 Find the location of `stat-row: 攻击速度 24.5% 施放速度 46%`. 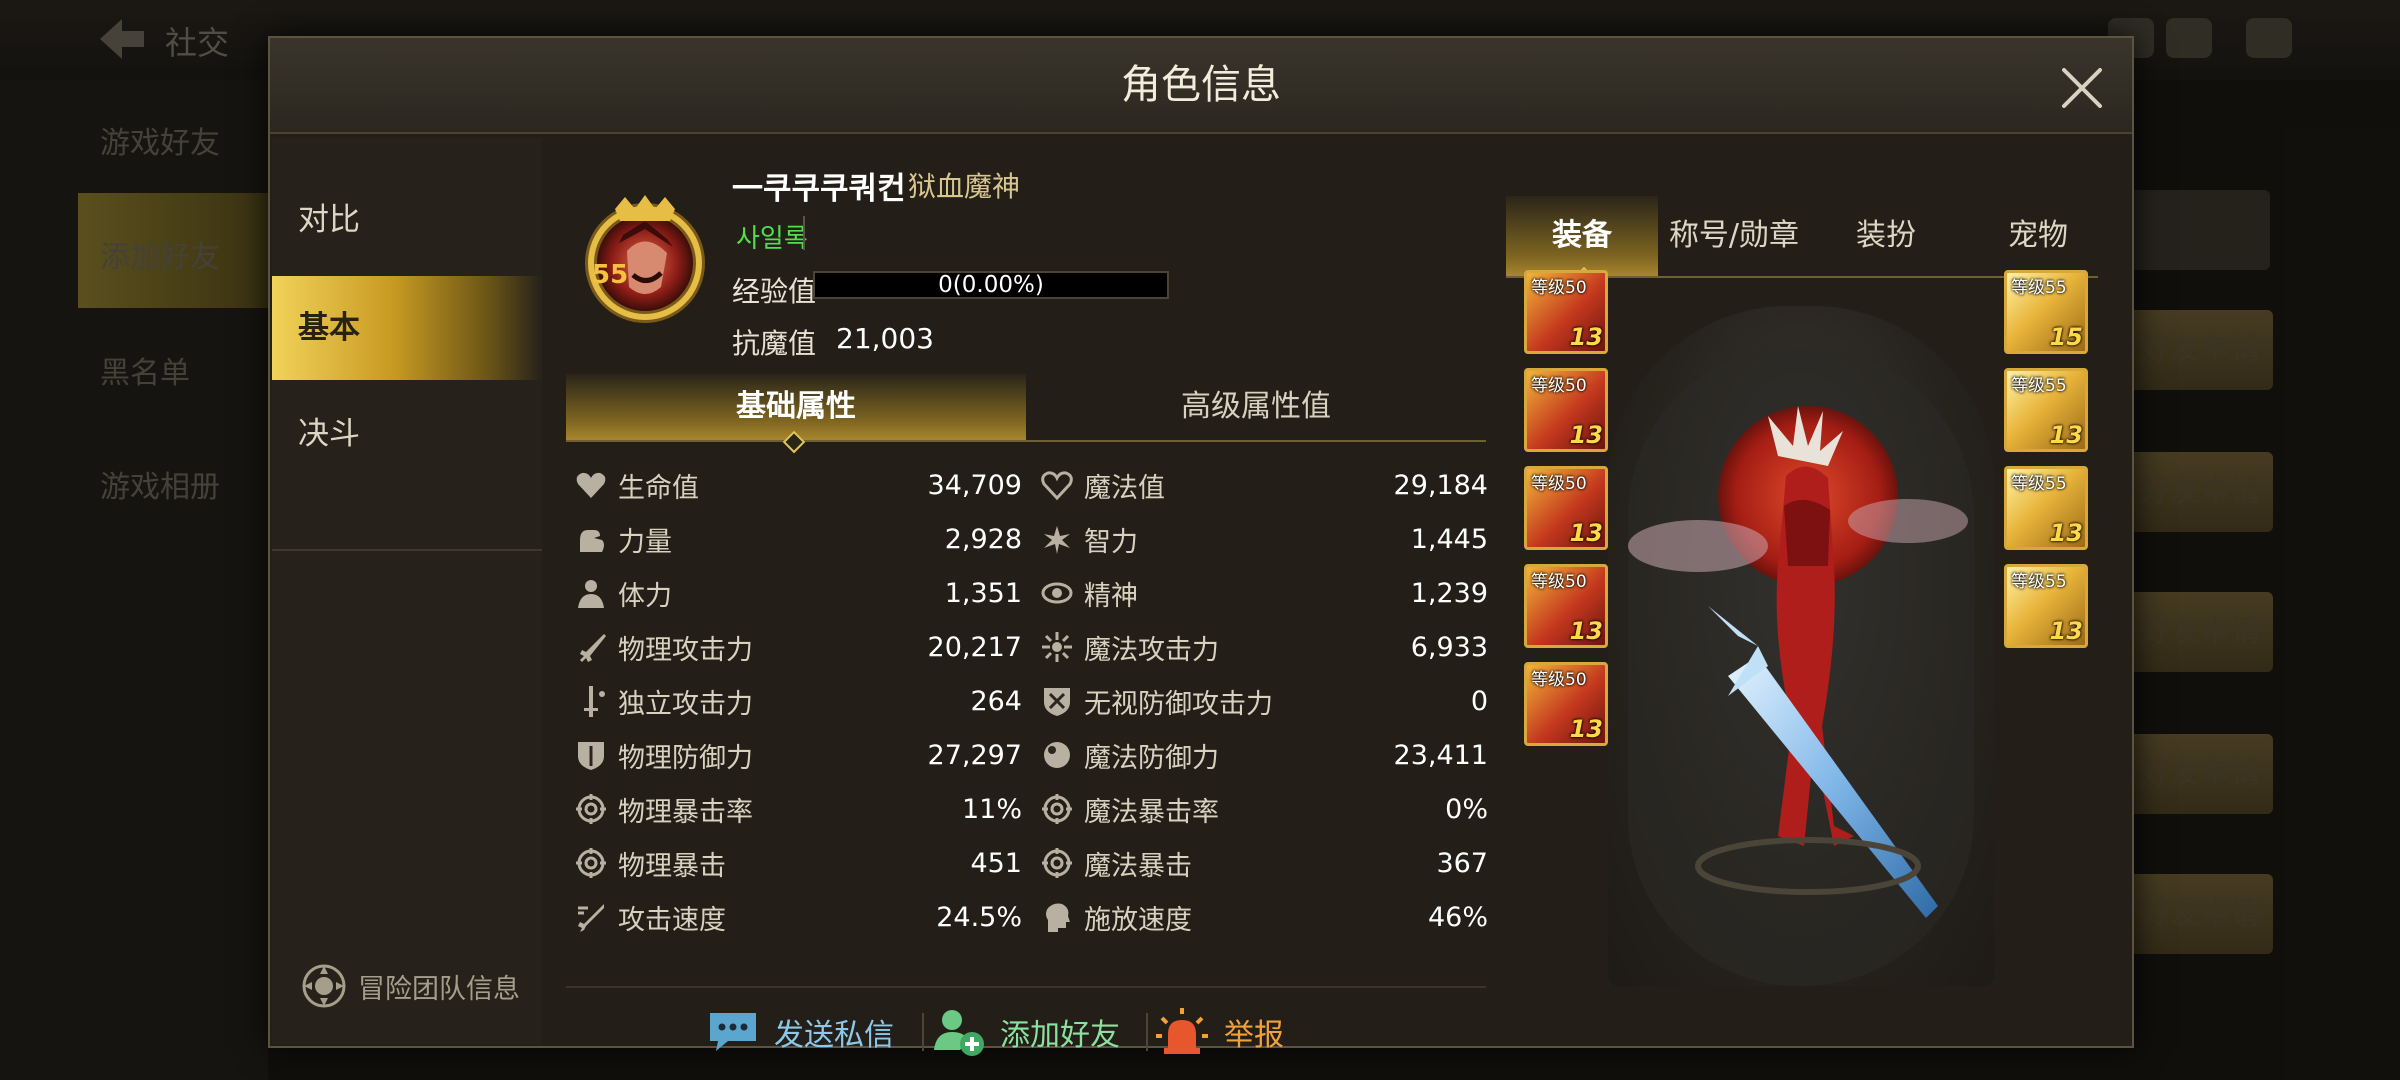

stat-row: 攻击速度 24.5% 施放速度 46% is located at coordinates (1027, 917).